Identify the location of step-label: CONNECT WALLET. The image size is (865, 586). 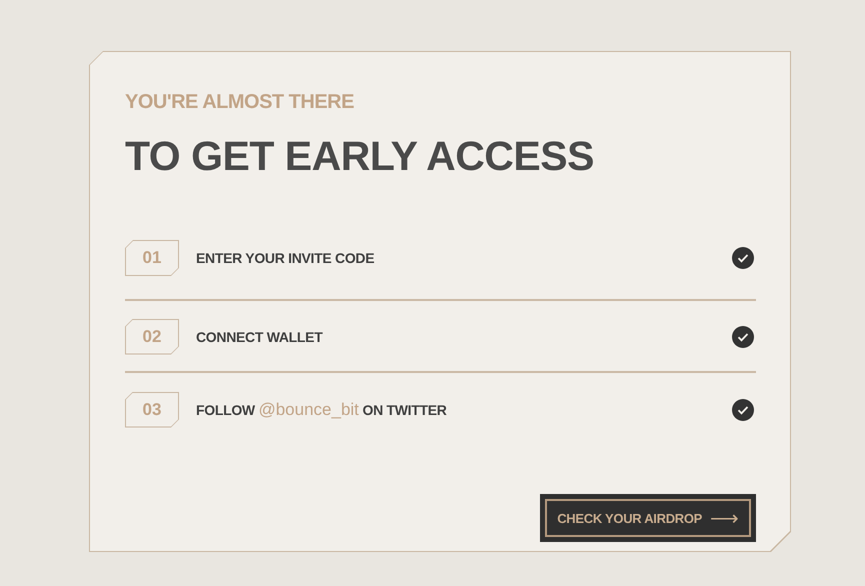
(260, 336).